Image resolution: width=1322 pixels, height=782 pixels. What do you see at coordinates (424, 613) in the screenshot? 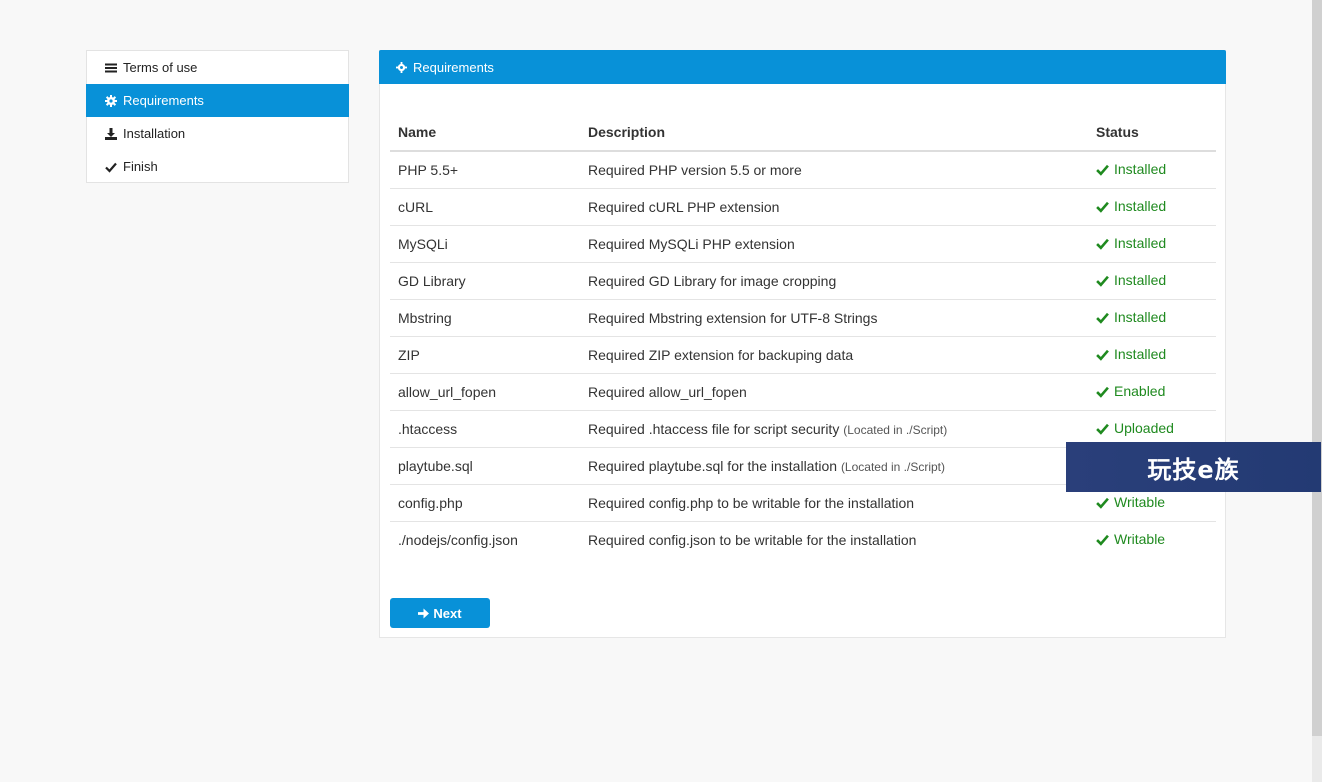
I see `arrow-right-icon` at bounding box center [424, 613].